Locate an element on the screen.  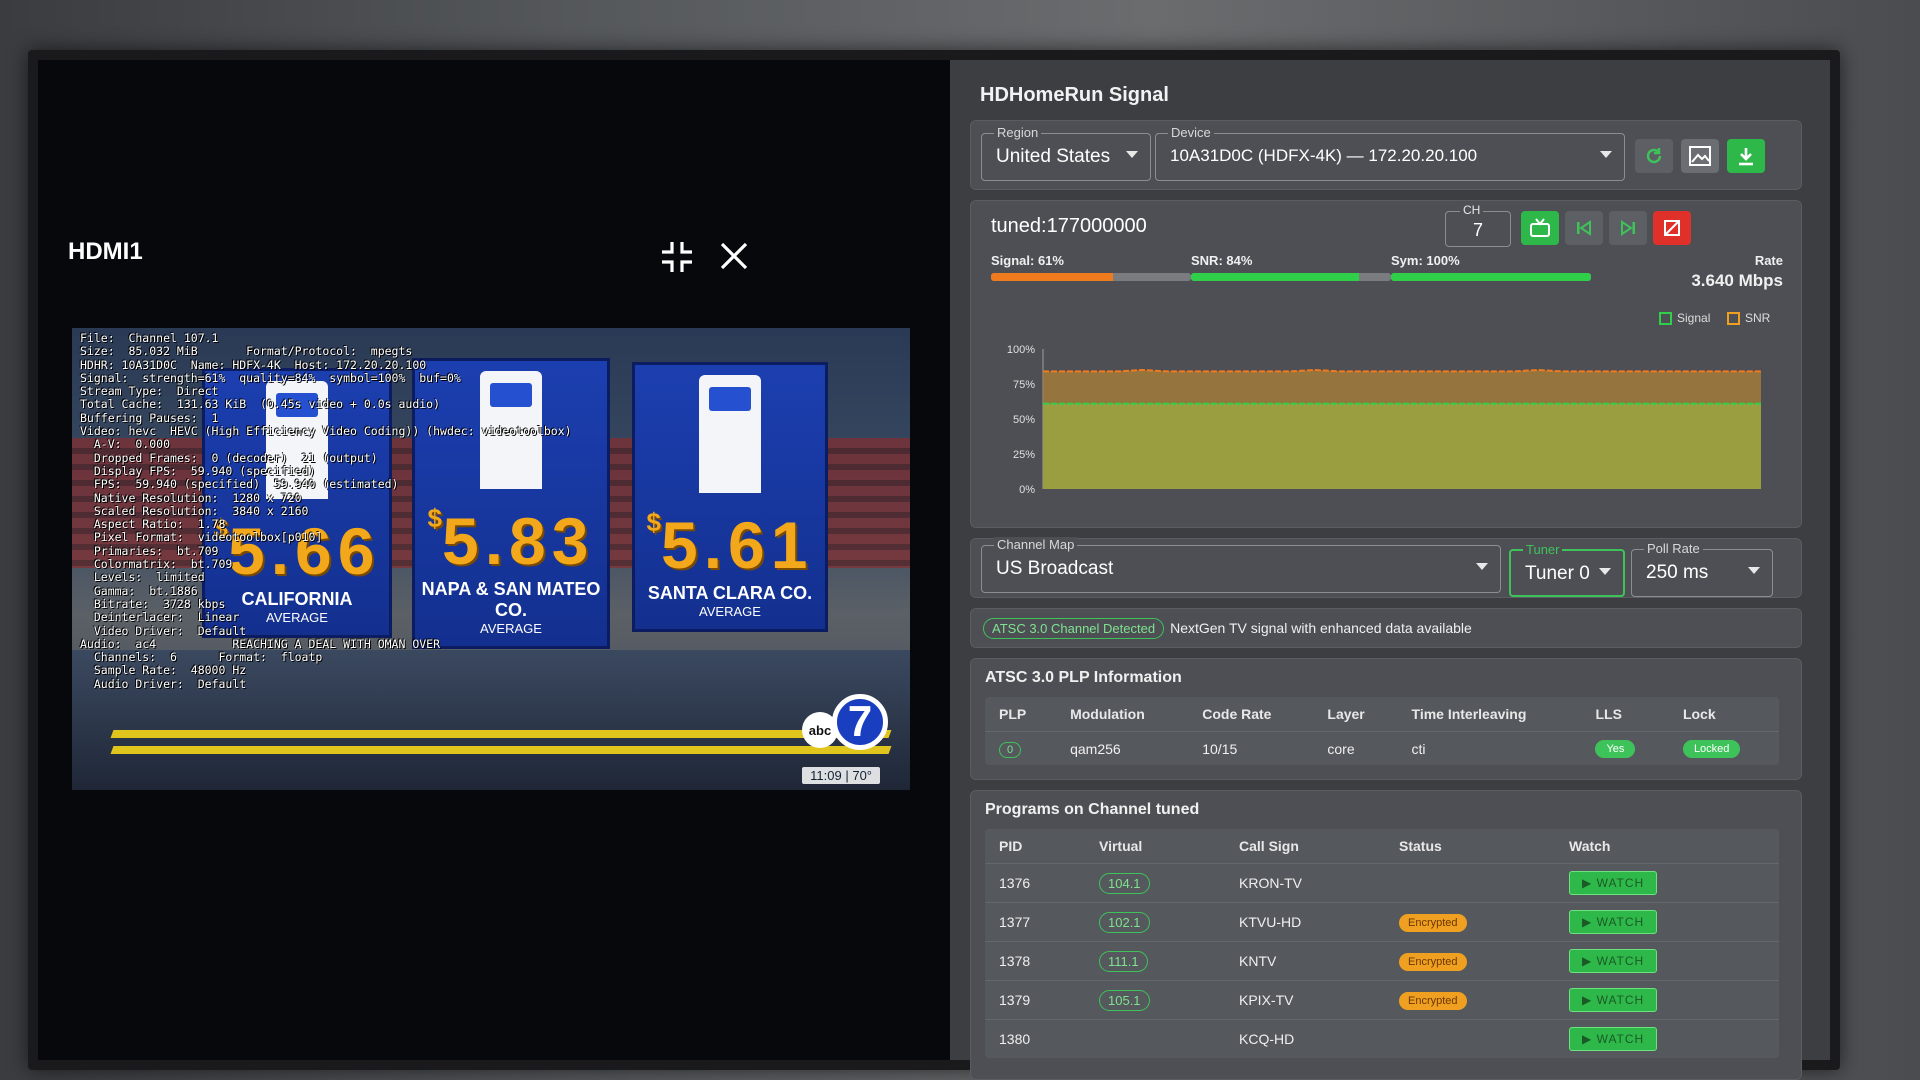
channel-map-select: Channel Map US Broadcast is located at coordinates (1241, 565).